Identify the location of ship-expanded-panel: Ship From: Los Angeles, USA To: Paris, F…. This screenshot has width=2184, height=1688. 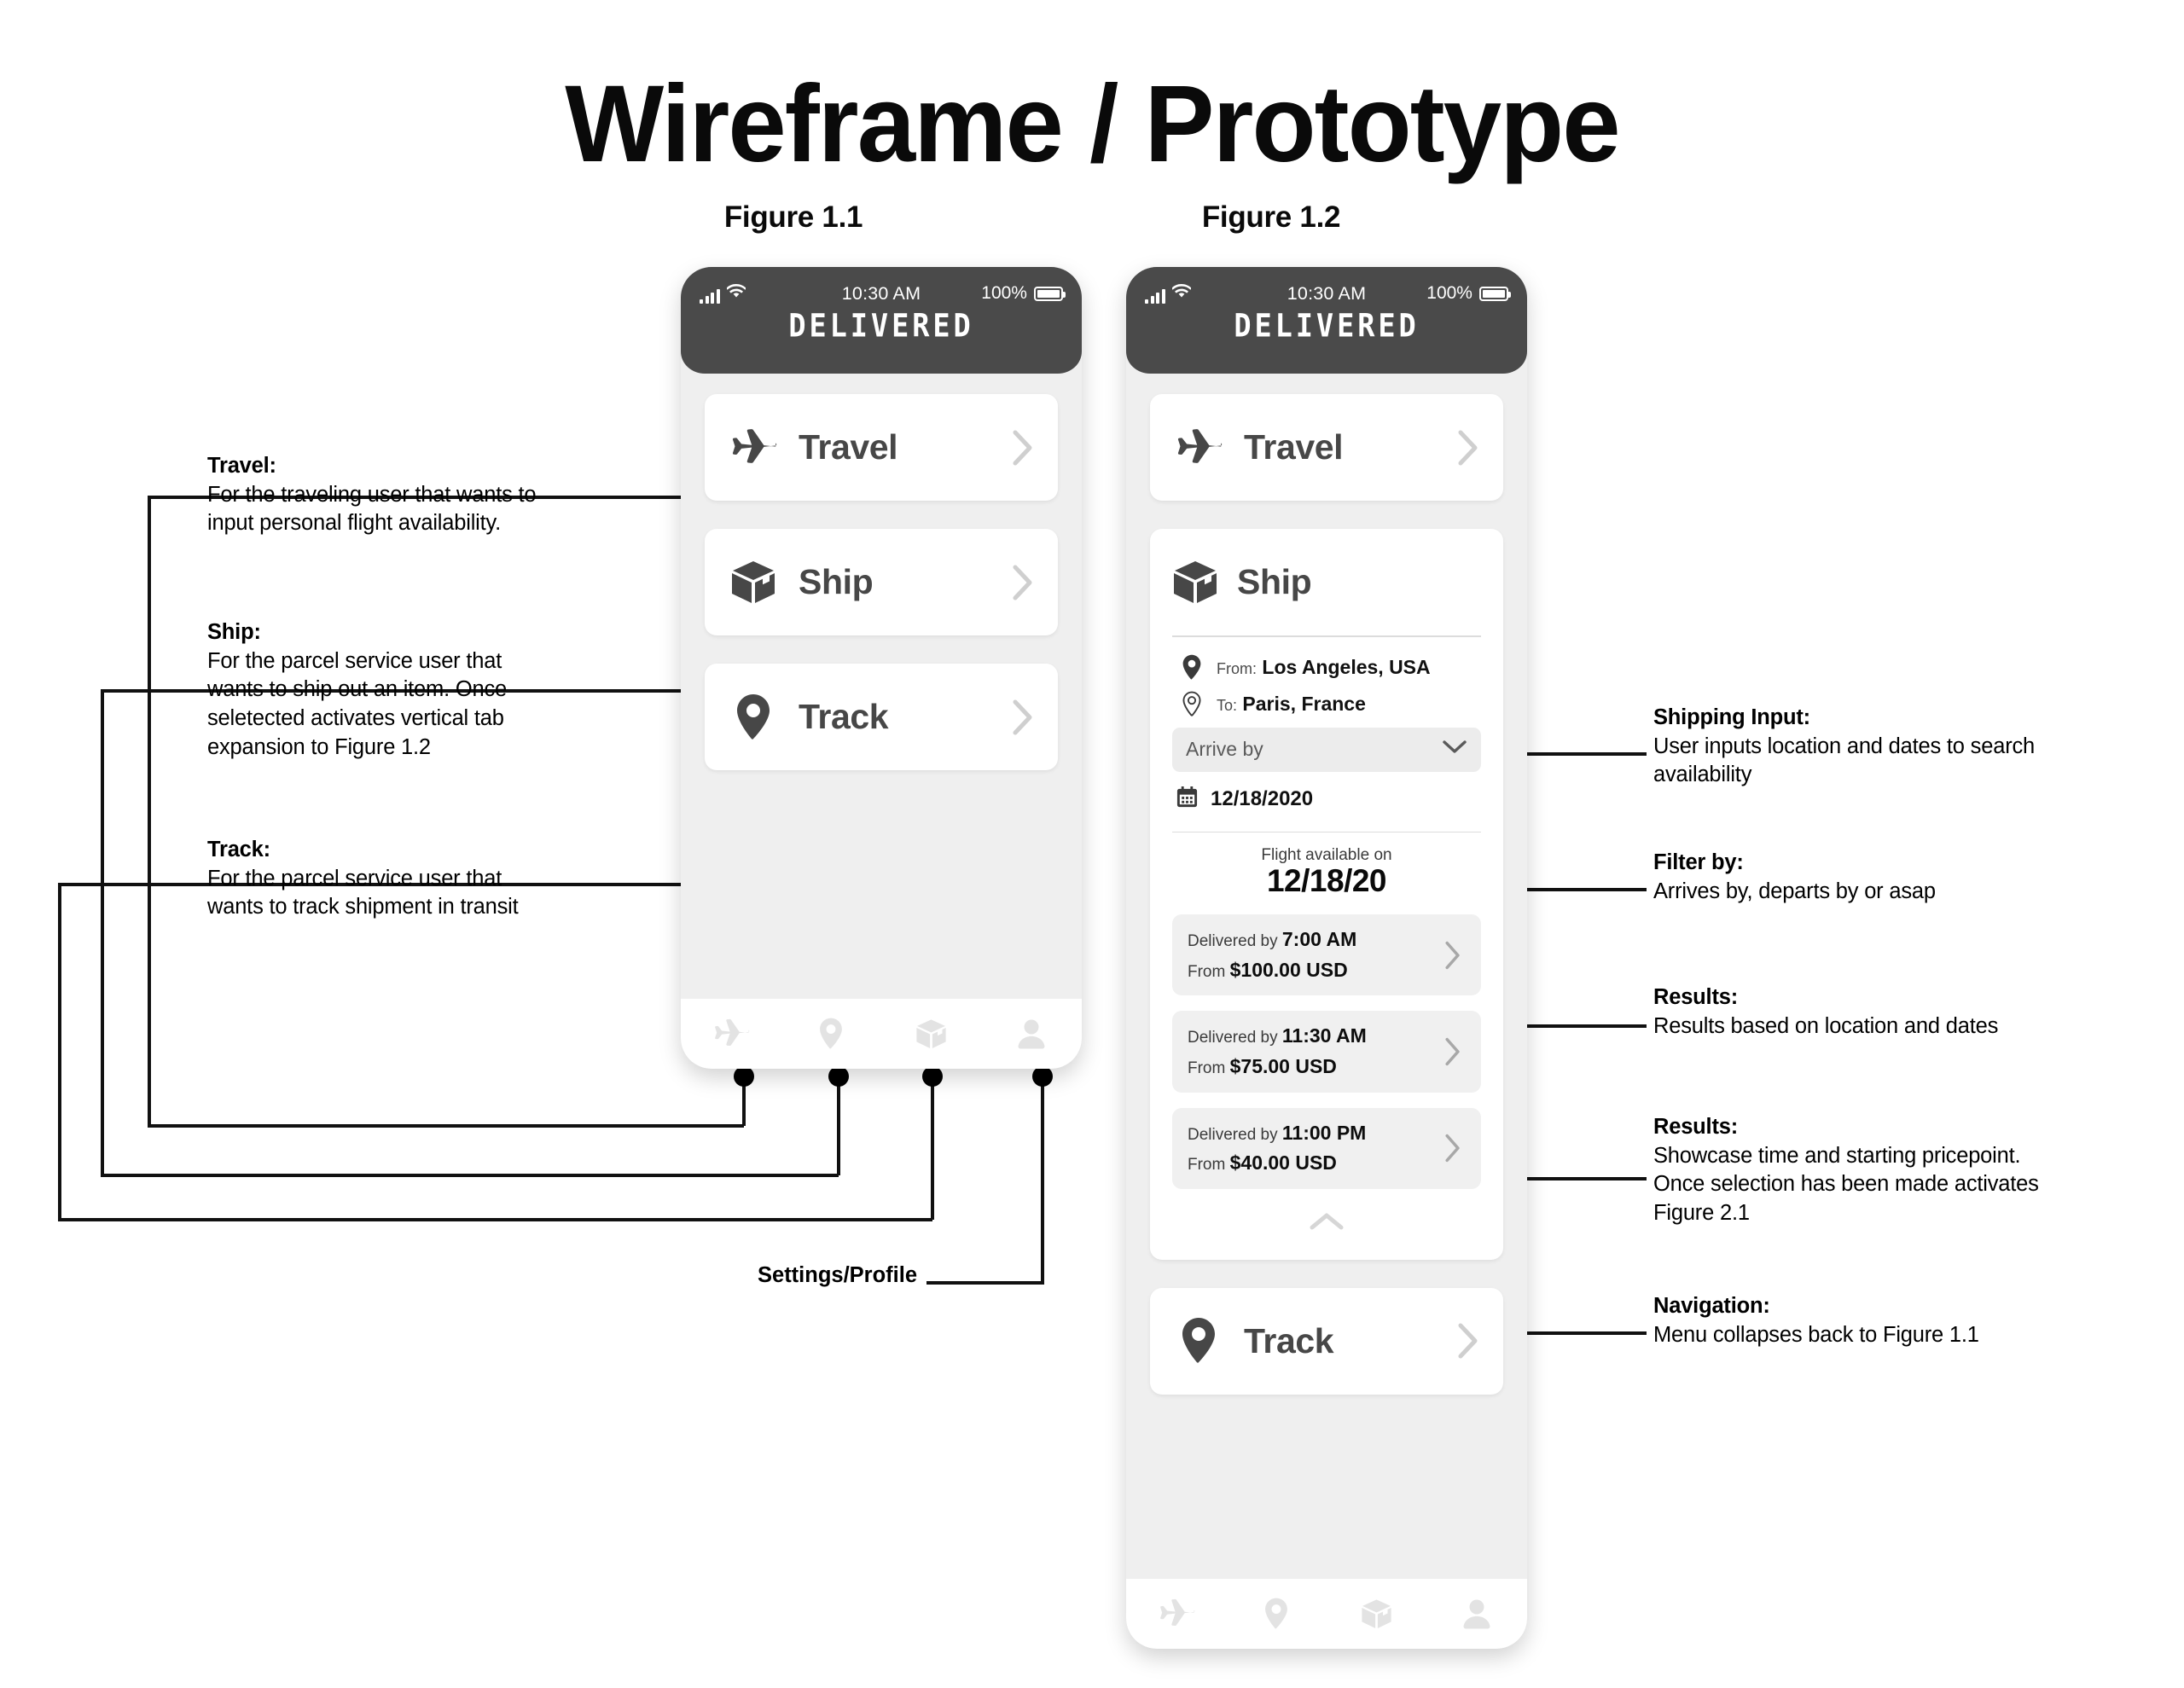
(1326, 894).